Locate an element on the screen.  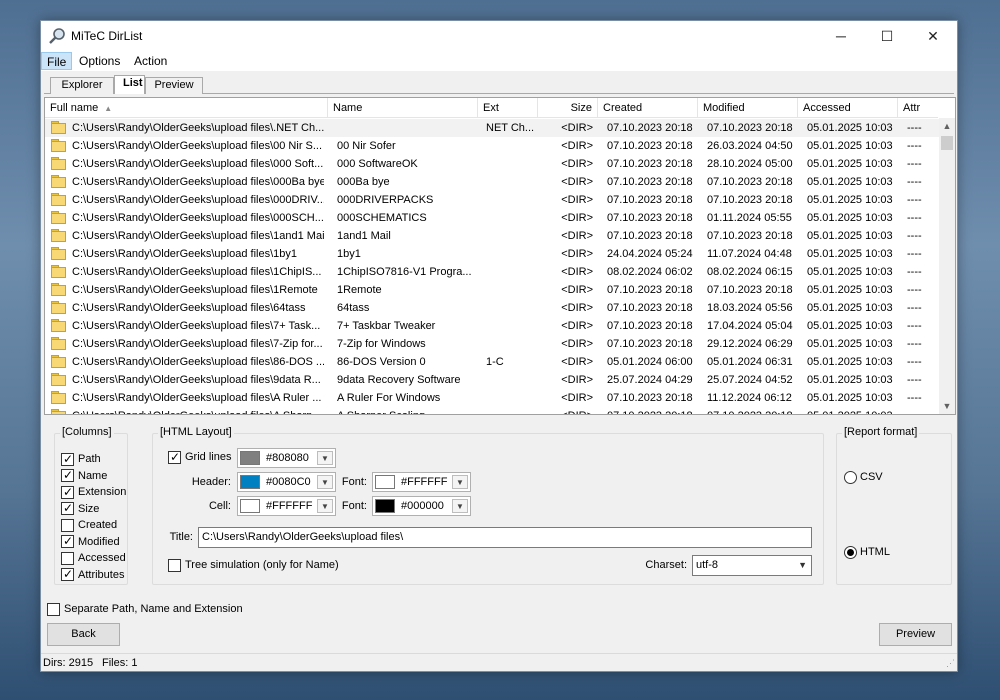
minimize-button: ─ is located at coordinates (841, 36).